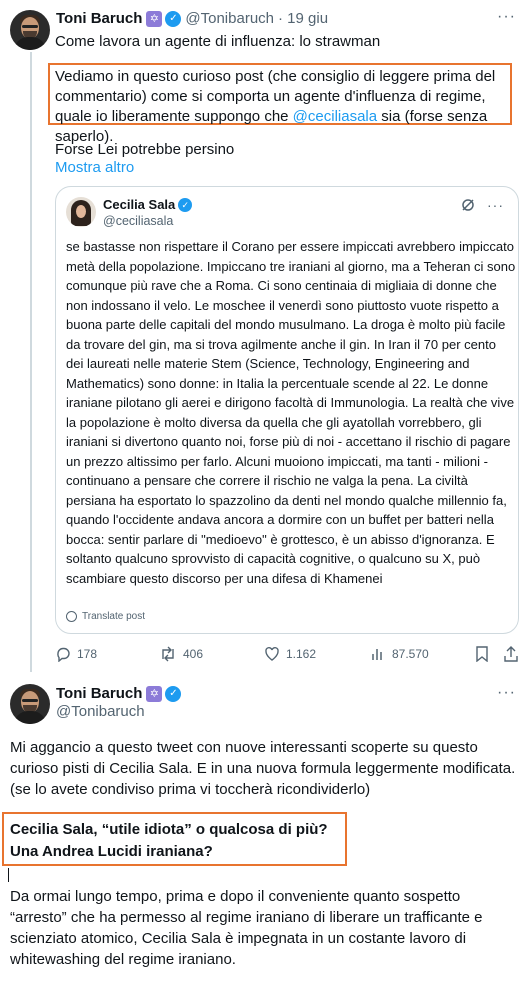  What do you see at coordinates (63, 654) in the screenshot?
I see `reply-icon` at bounding box center [63, 654].